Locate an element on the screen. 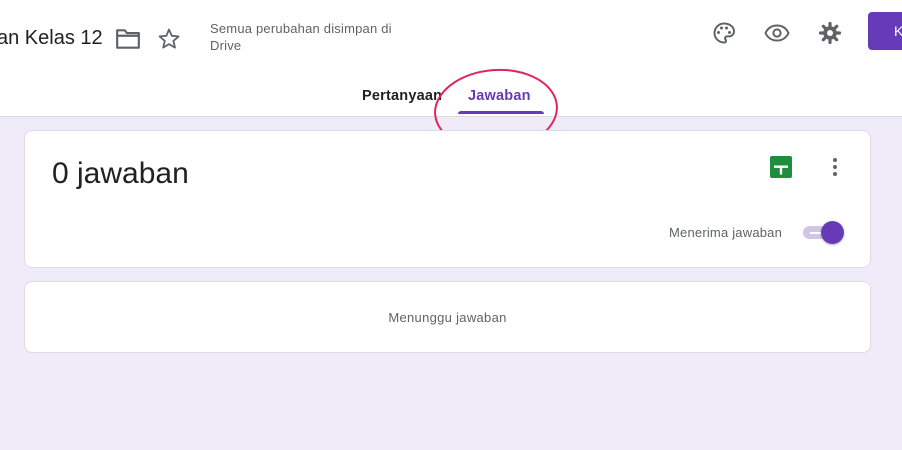  accepting-responses-toggle is located at coordinates (824, 232).